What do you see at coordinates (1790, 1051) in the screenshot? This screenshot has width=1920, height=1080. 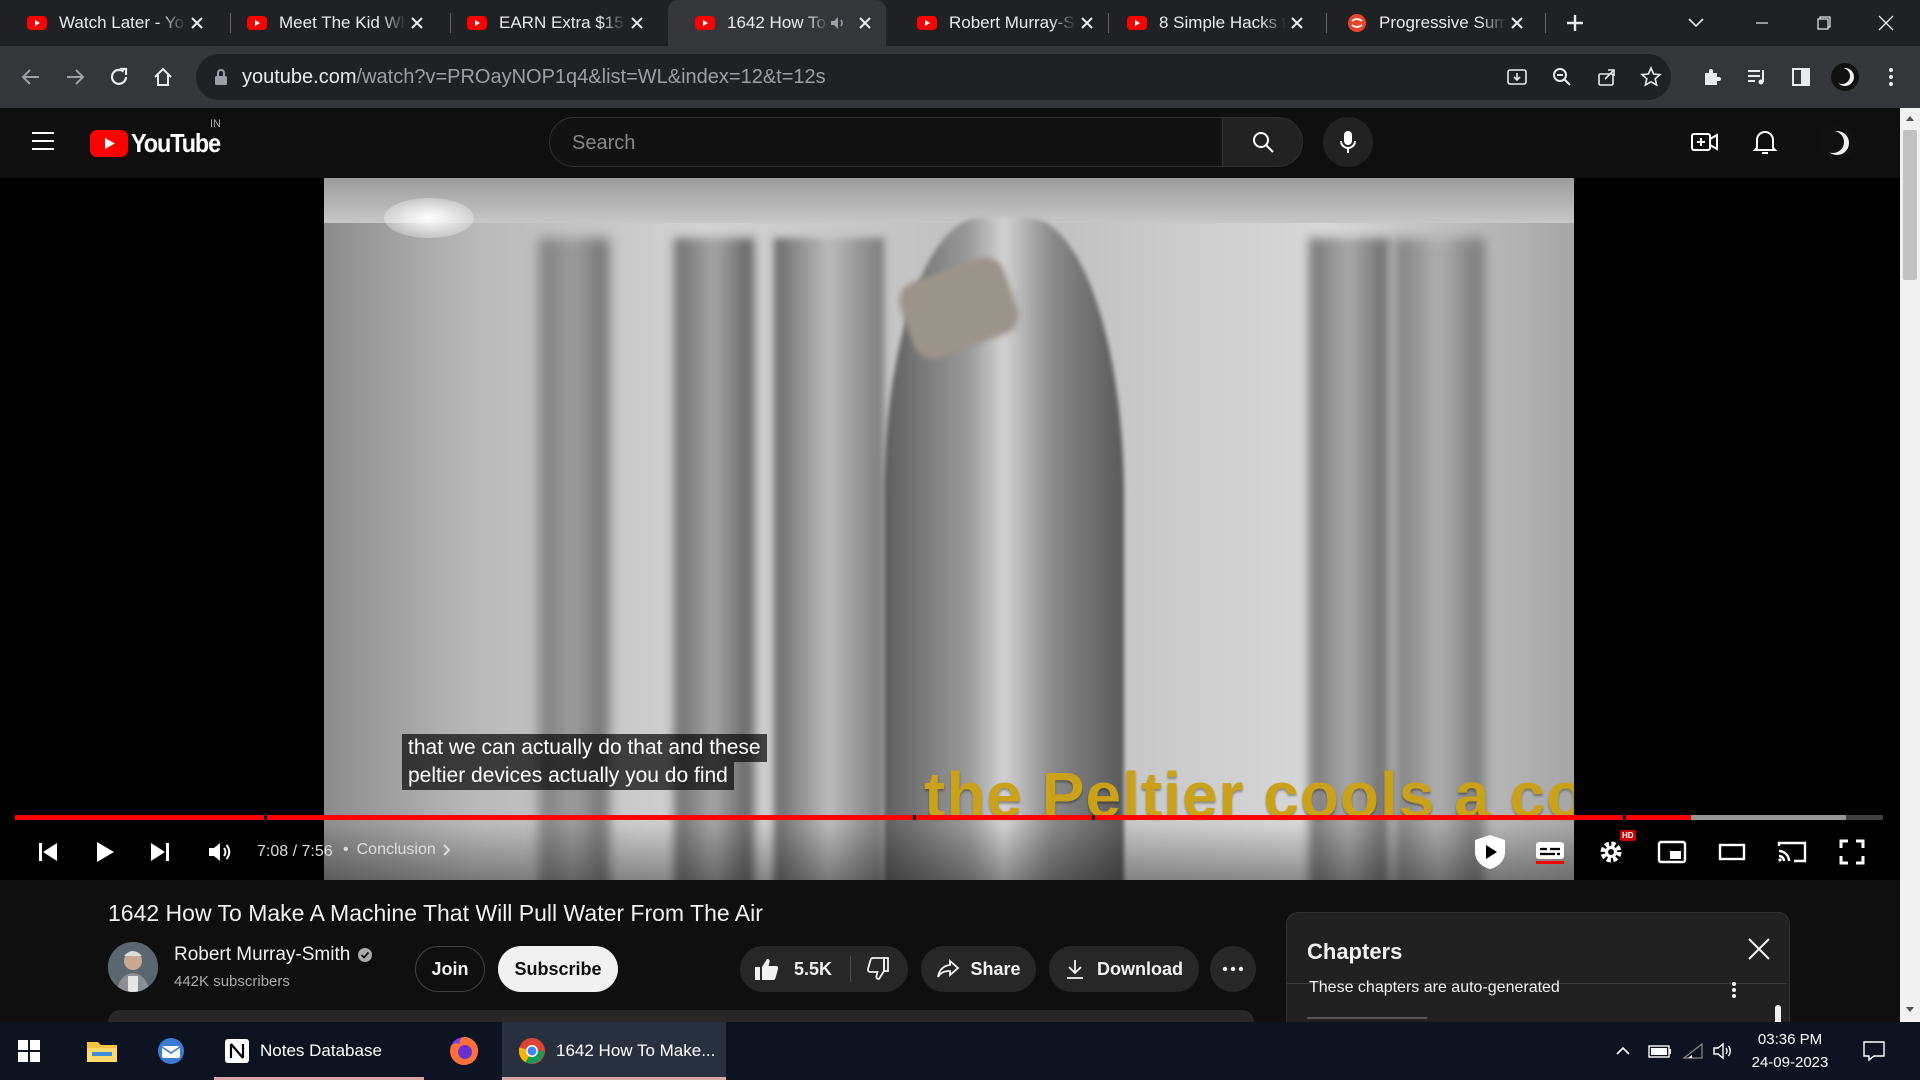 I see `system-clock: 03:36 PM 24-09-2023` at bounding box center [1790, 1051].